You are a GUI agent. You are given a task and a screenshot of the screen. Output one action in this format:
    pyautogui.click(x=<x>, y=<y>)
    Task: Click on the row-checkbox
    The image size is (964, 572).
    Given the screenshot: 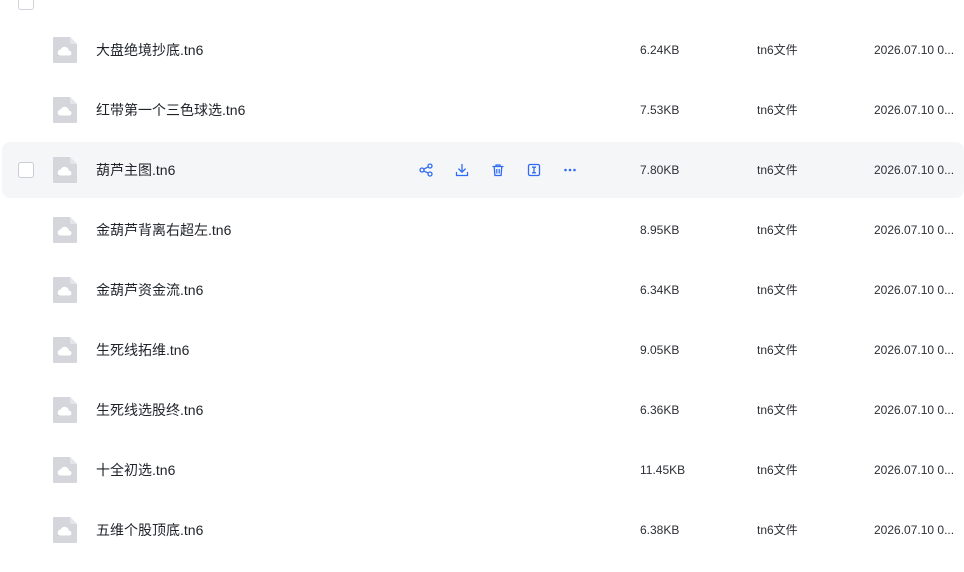 What is the action you would take?
    pyautogui.click(x=26, y=170)
    